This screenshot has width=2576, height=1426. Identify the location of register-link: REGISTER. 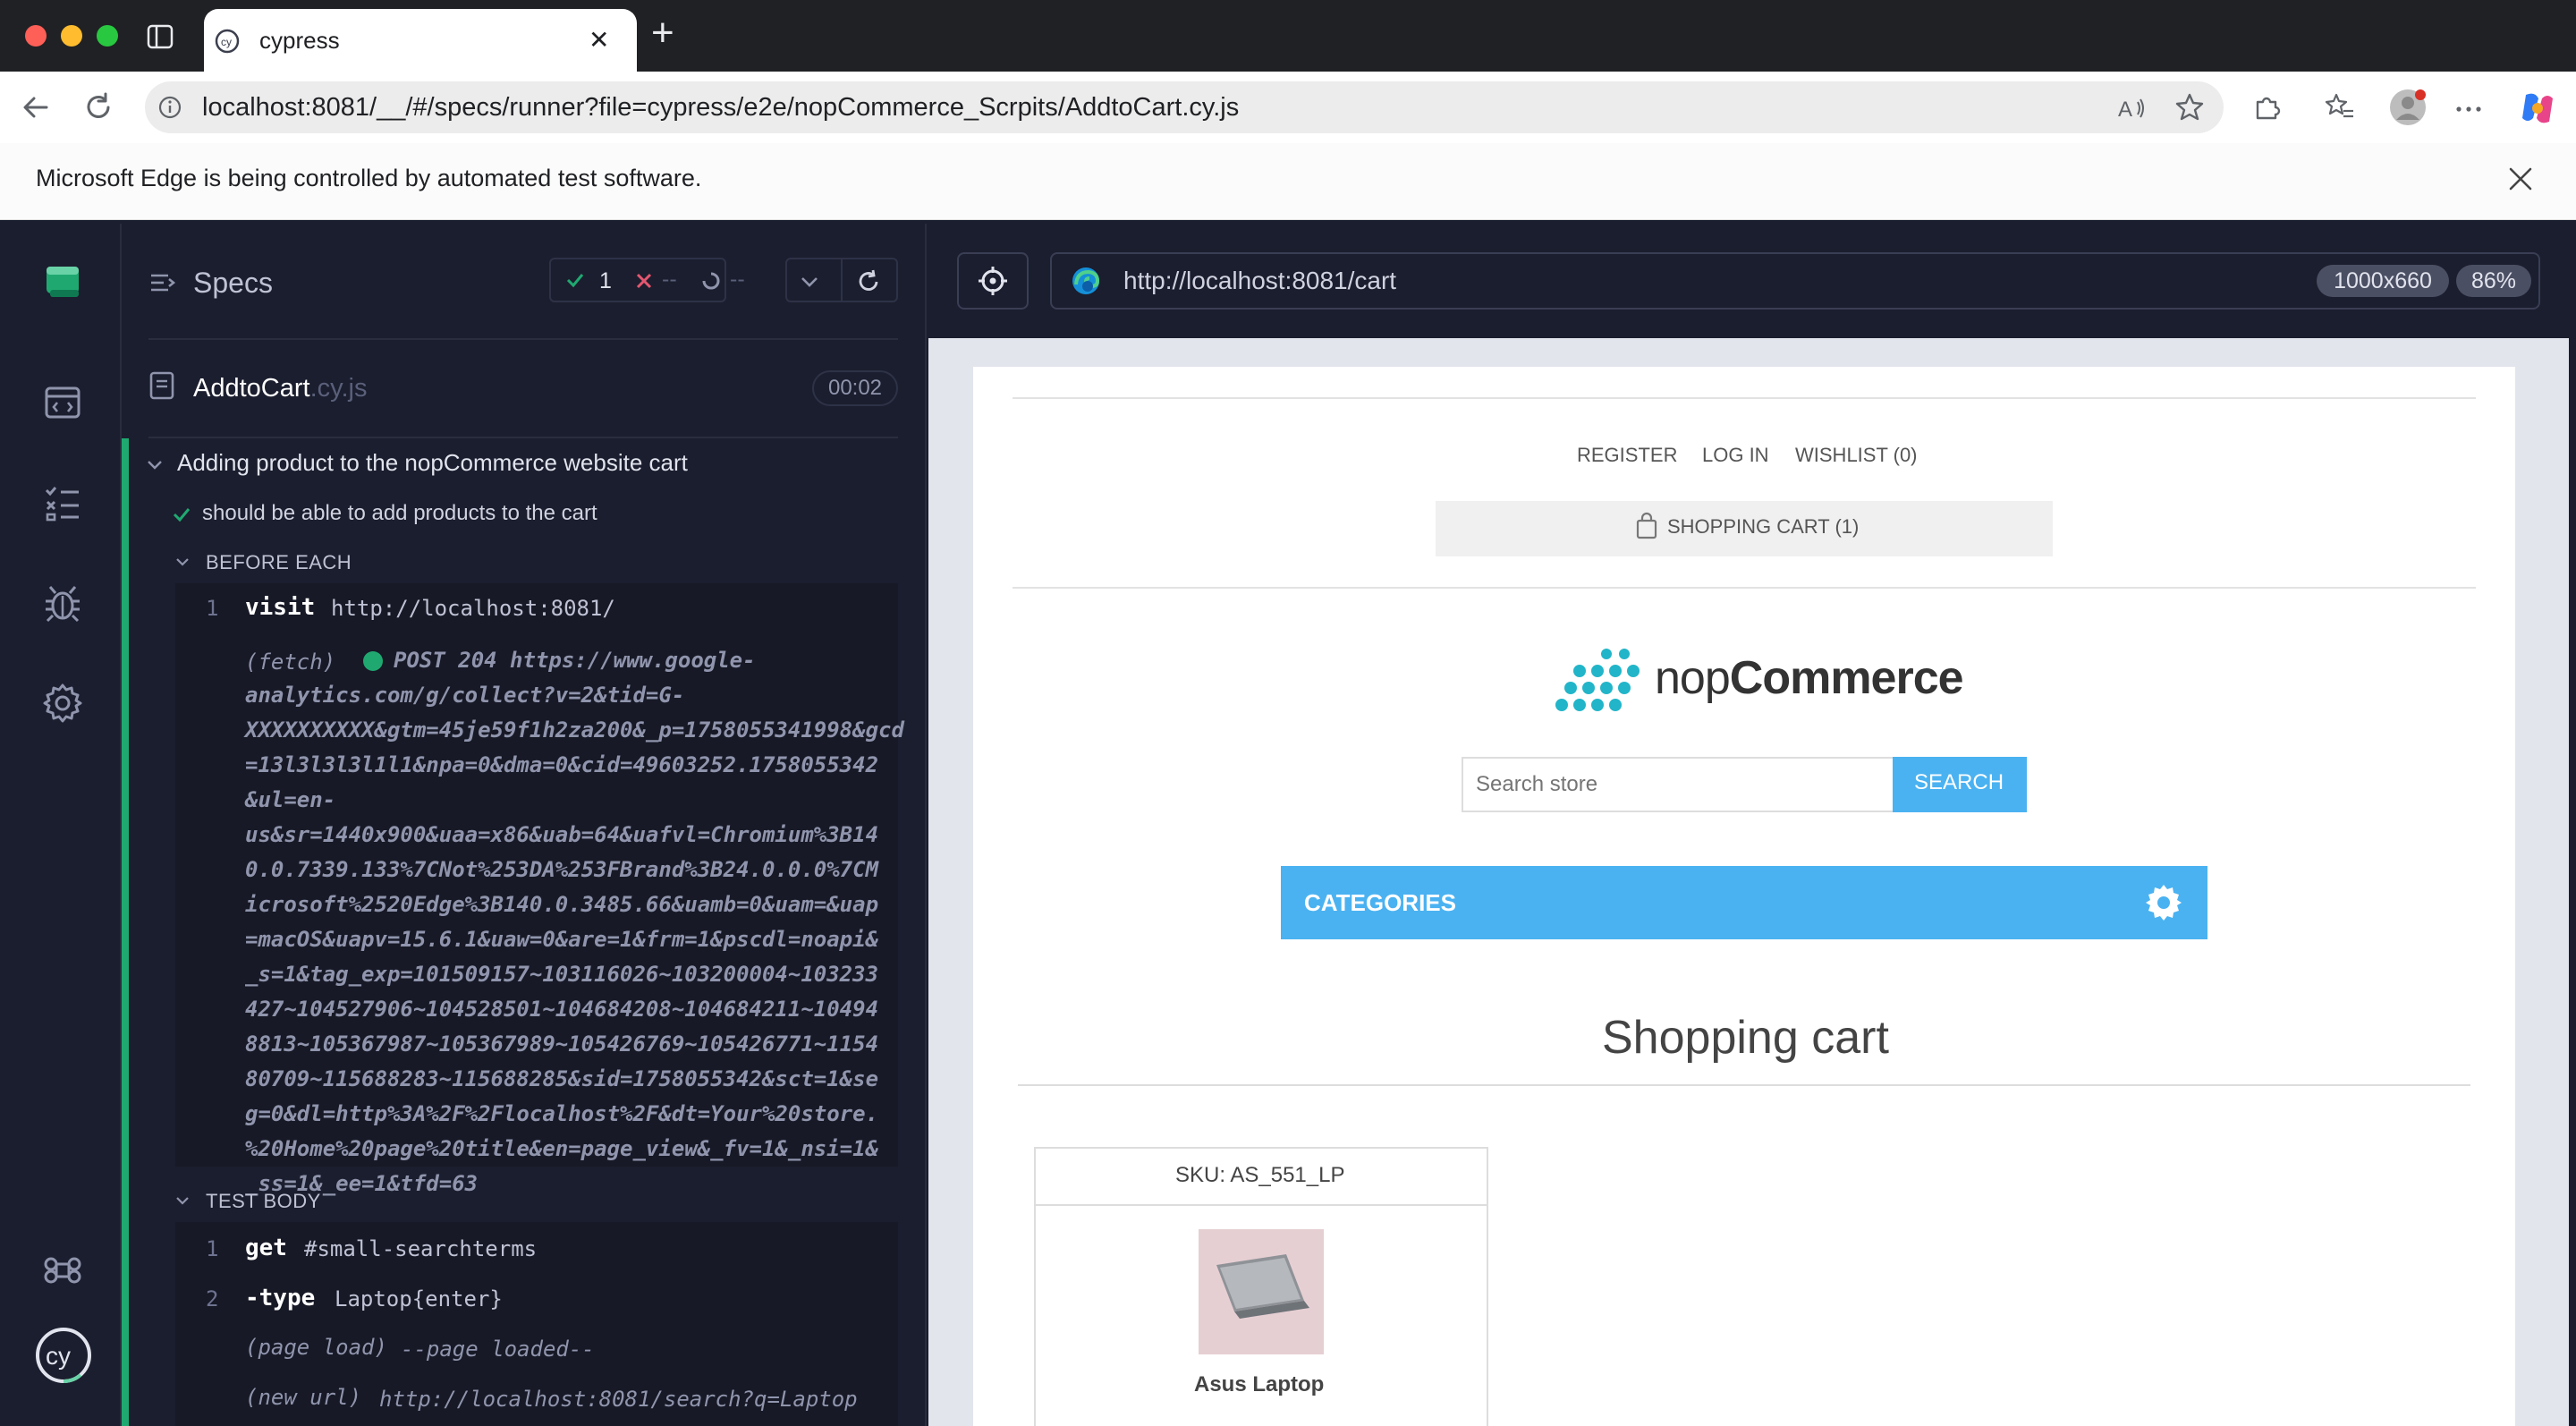
(1627, 456).